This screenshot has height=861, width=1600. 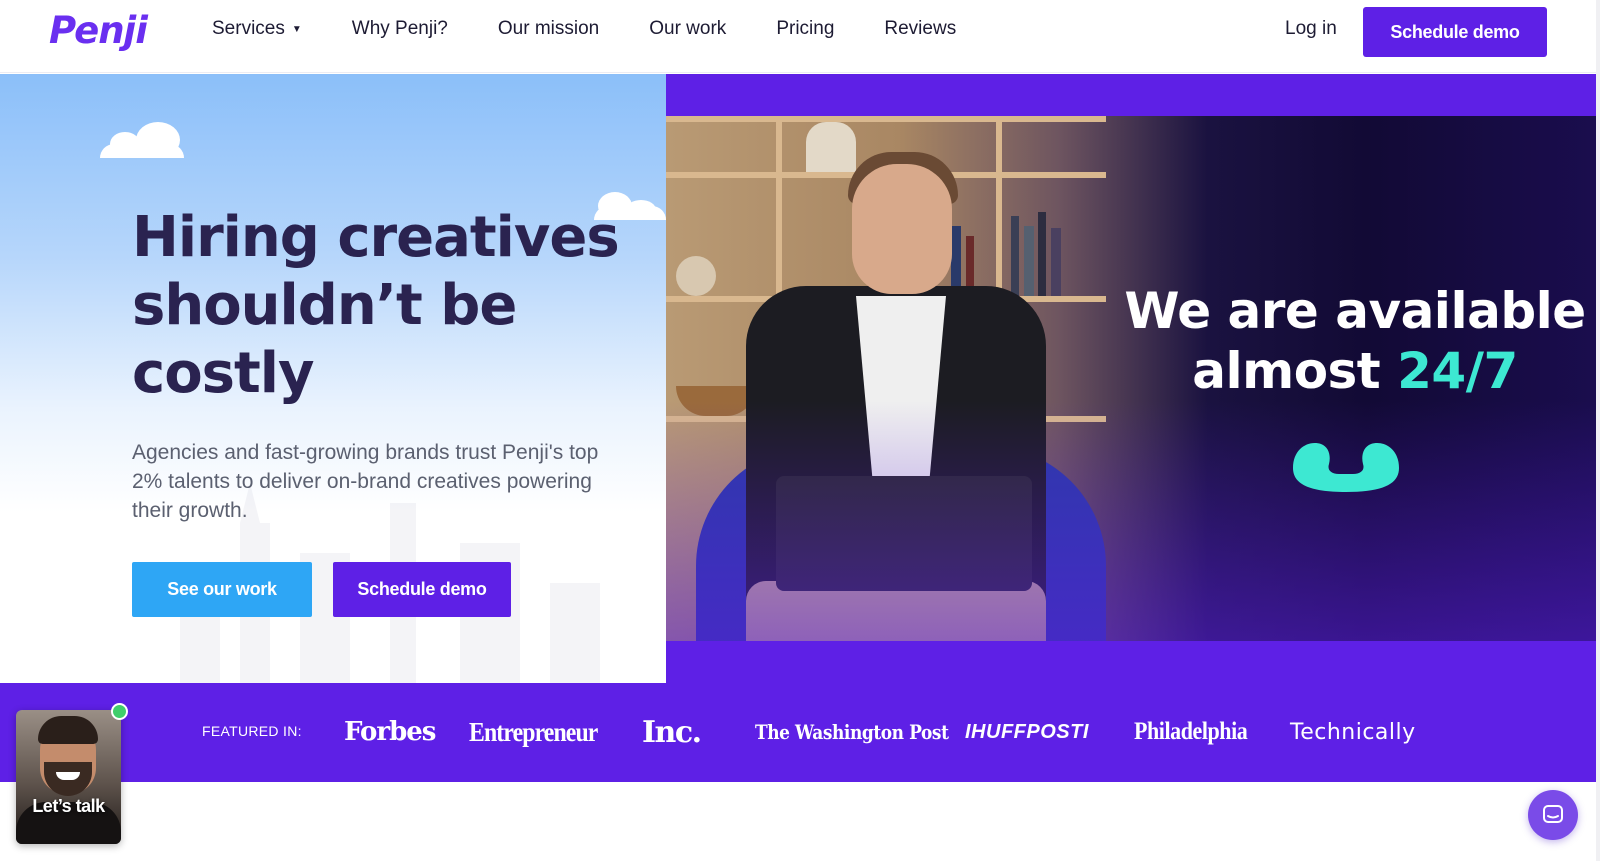 What do you see at coordinates (1355, 311) in the screenshot?
I see `availability-line-1: We are available` at bounding box center [1355, 311].